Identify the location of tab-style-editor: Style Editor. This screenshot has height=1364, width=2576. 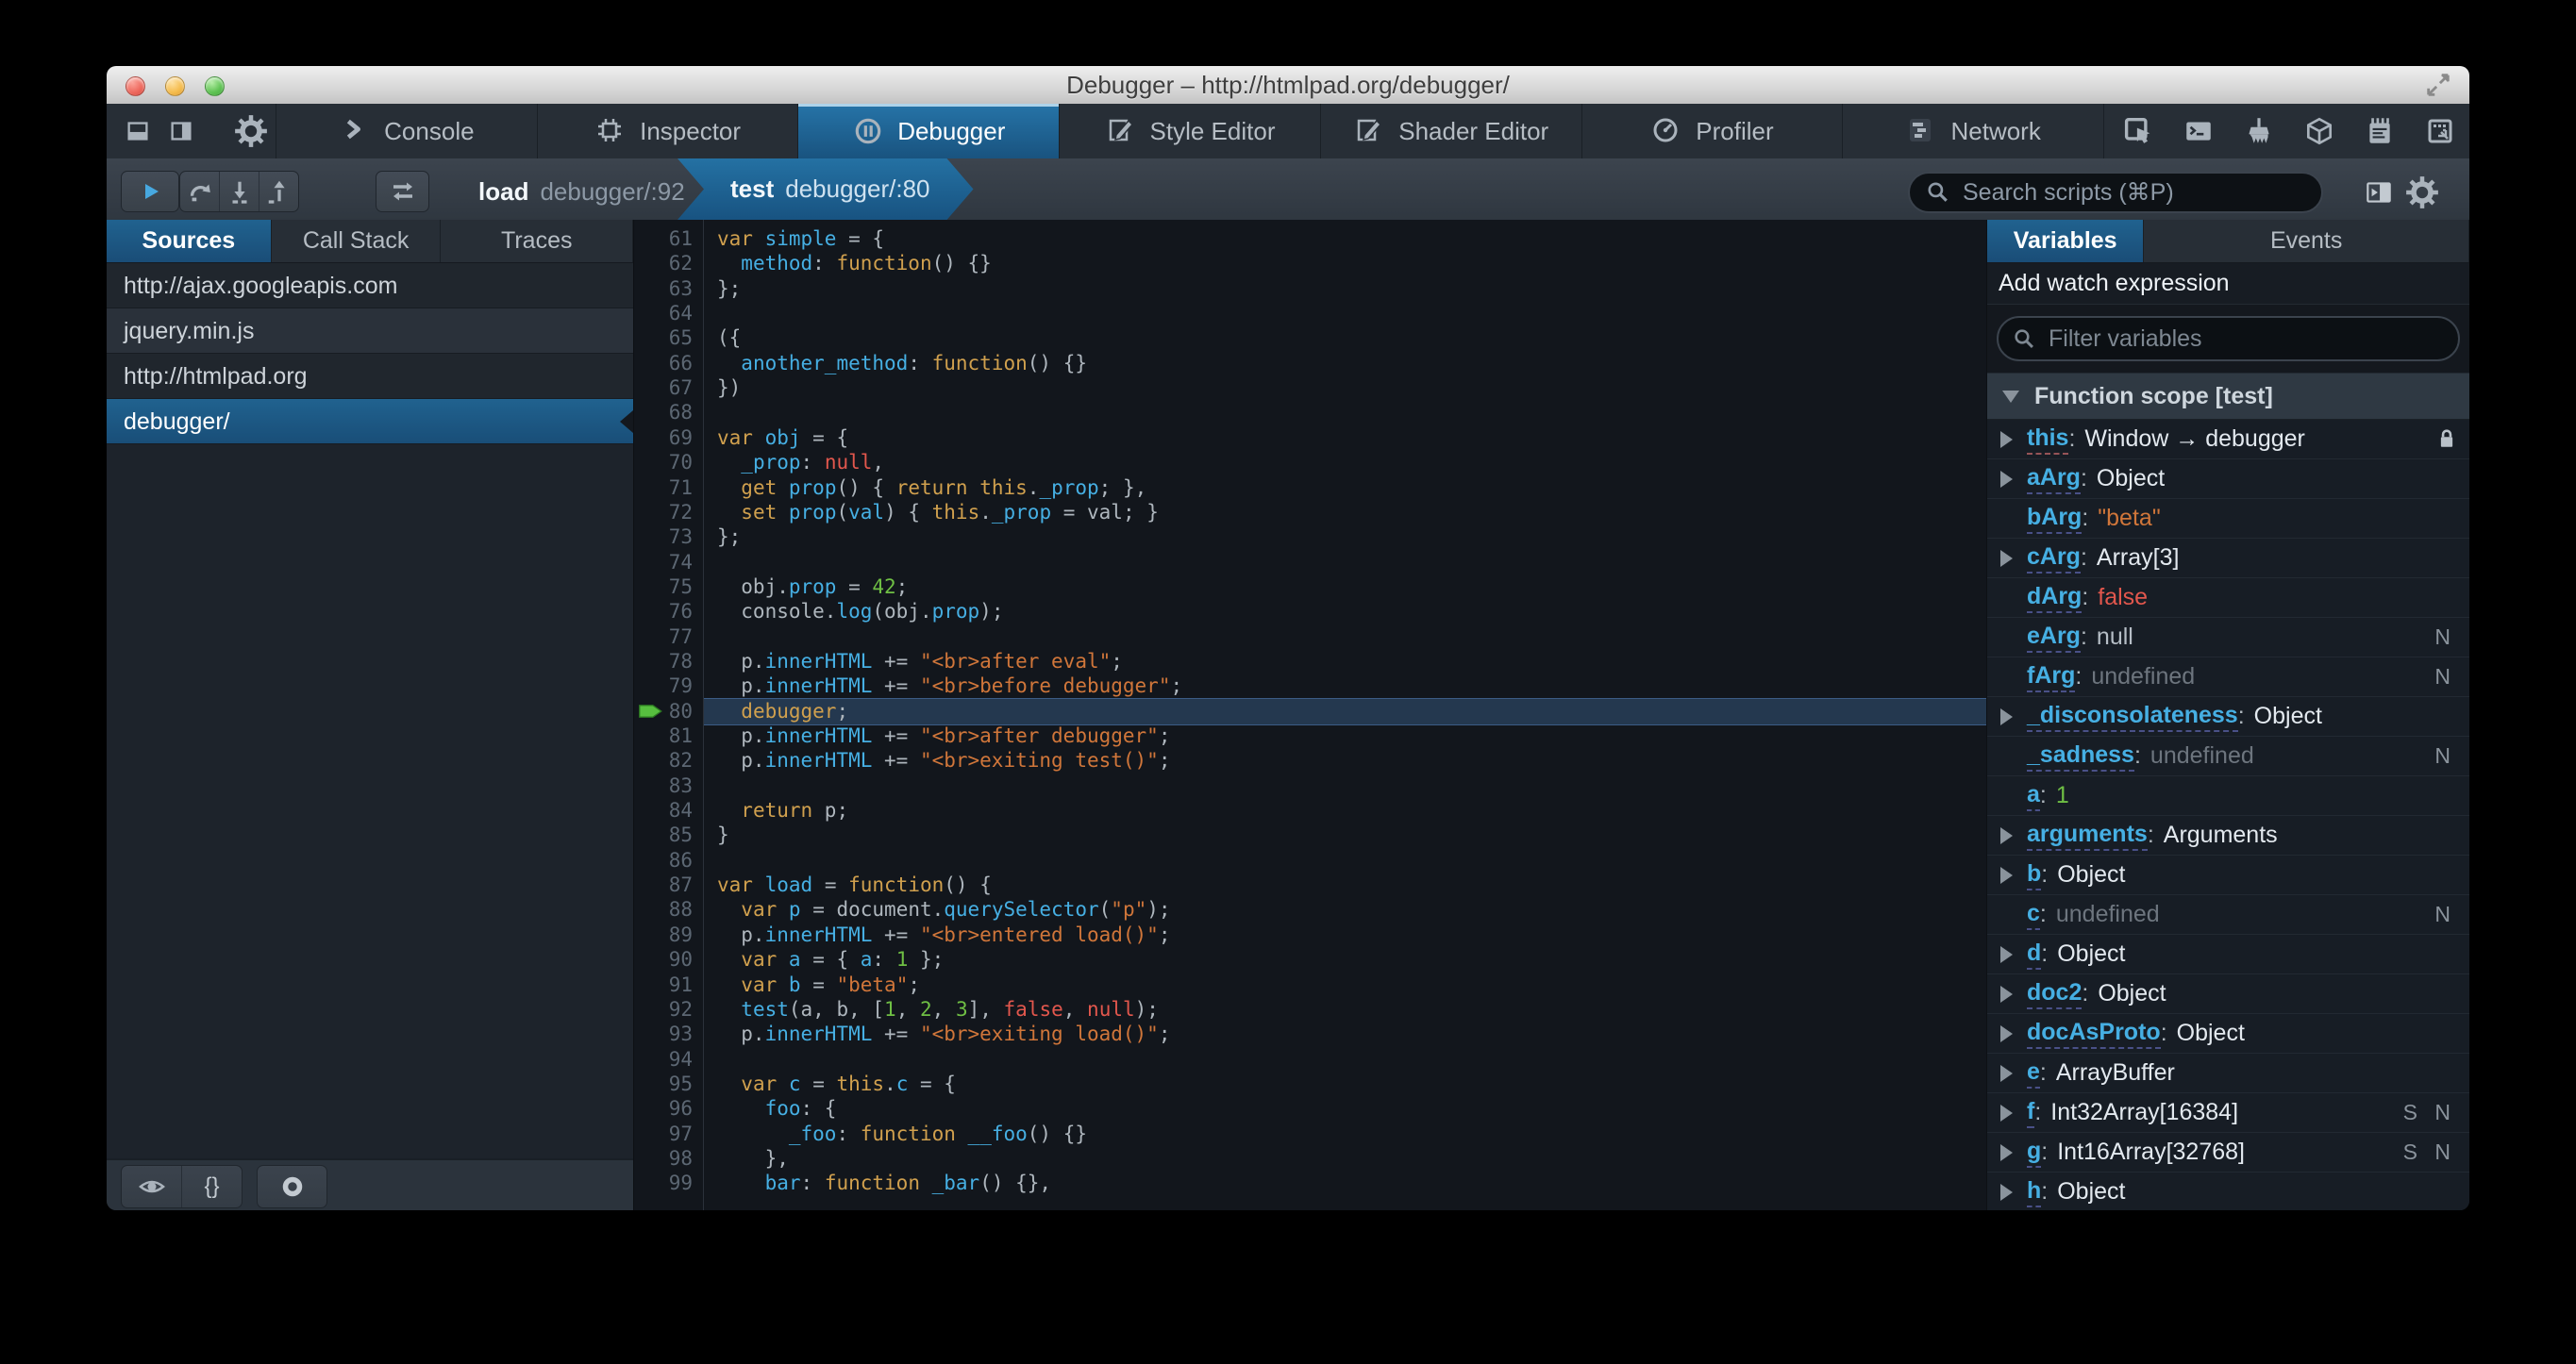
(1190, 131).